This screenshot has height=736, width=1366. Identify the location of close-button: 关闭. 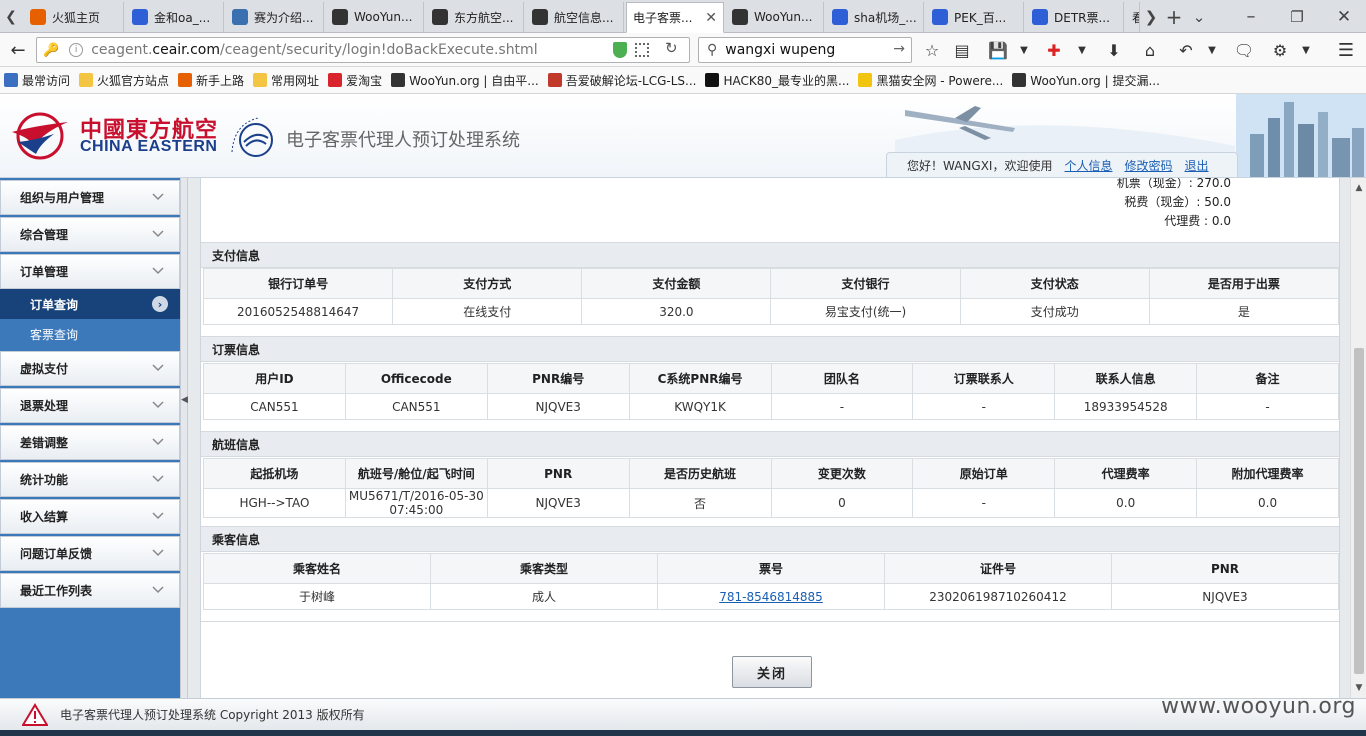
(772, 672).